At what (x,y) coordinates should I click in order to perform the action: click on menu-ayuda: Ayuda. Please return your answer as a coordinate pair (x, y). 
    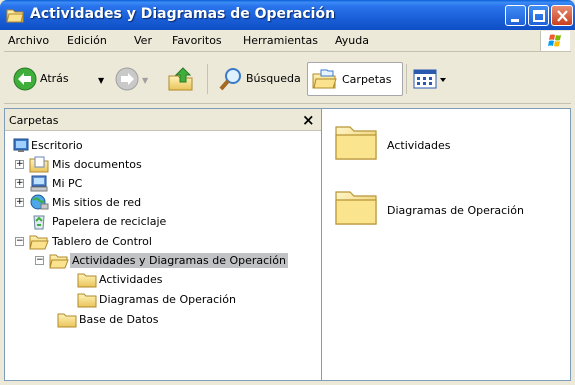
    Looking at the image, I should click on (352, 40).